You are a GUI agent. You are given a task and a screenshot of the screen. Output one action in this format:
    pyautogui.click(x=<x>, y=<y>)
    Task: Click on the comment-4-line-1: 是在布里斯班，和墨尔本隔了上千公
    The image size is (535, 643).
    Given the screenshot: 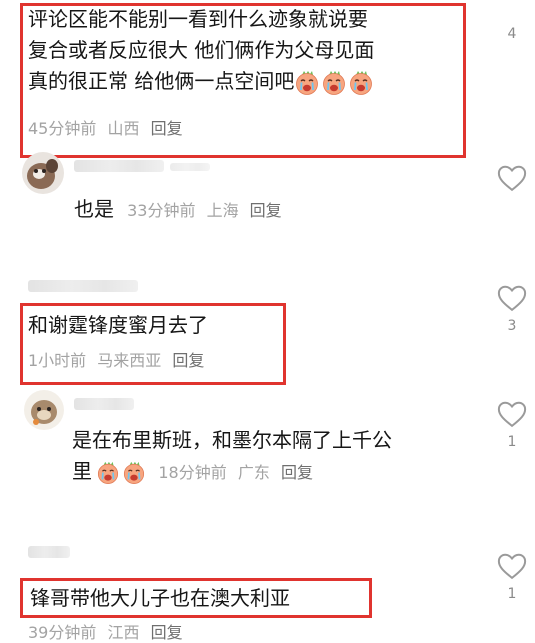 What is the action you would take?
    pyautogui.click(x=232, y=440)
    